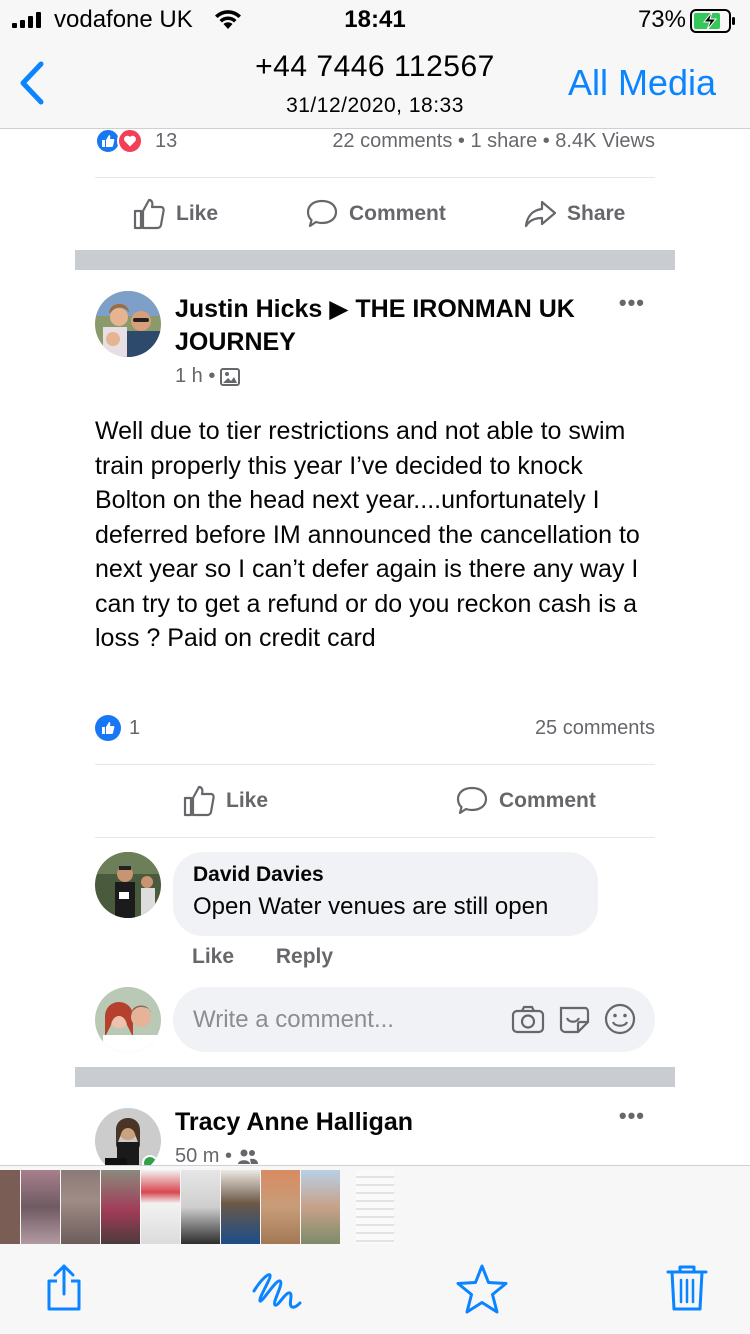  I want to click on battery-icon, so click(713, 23).